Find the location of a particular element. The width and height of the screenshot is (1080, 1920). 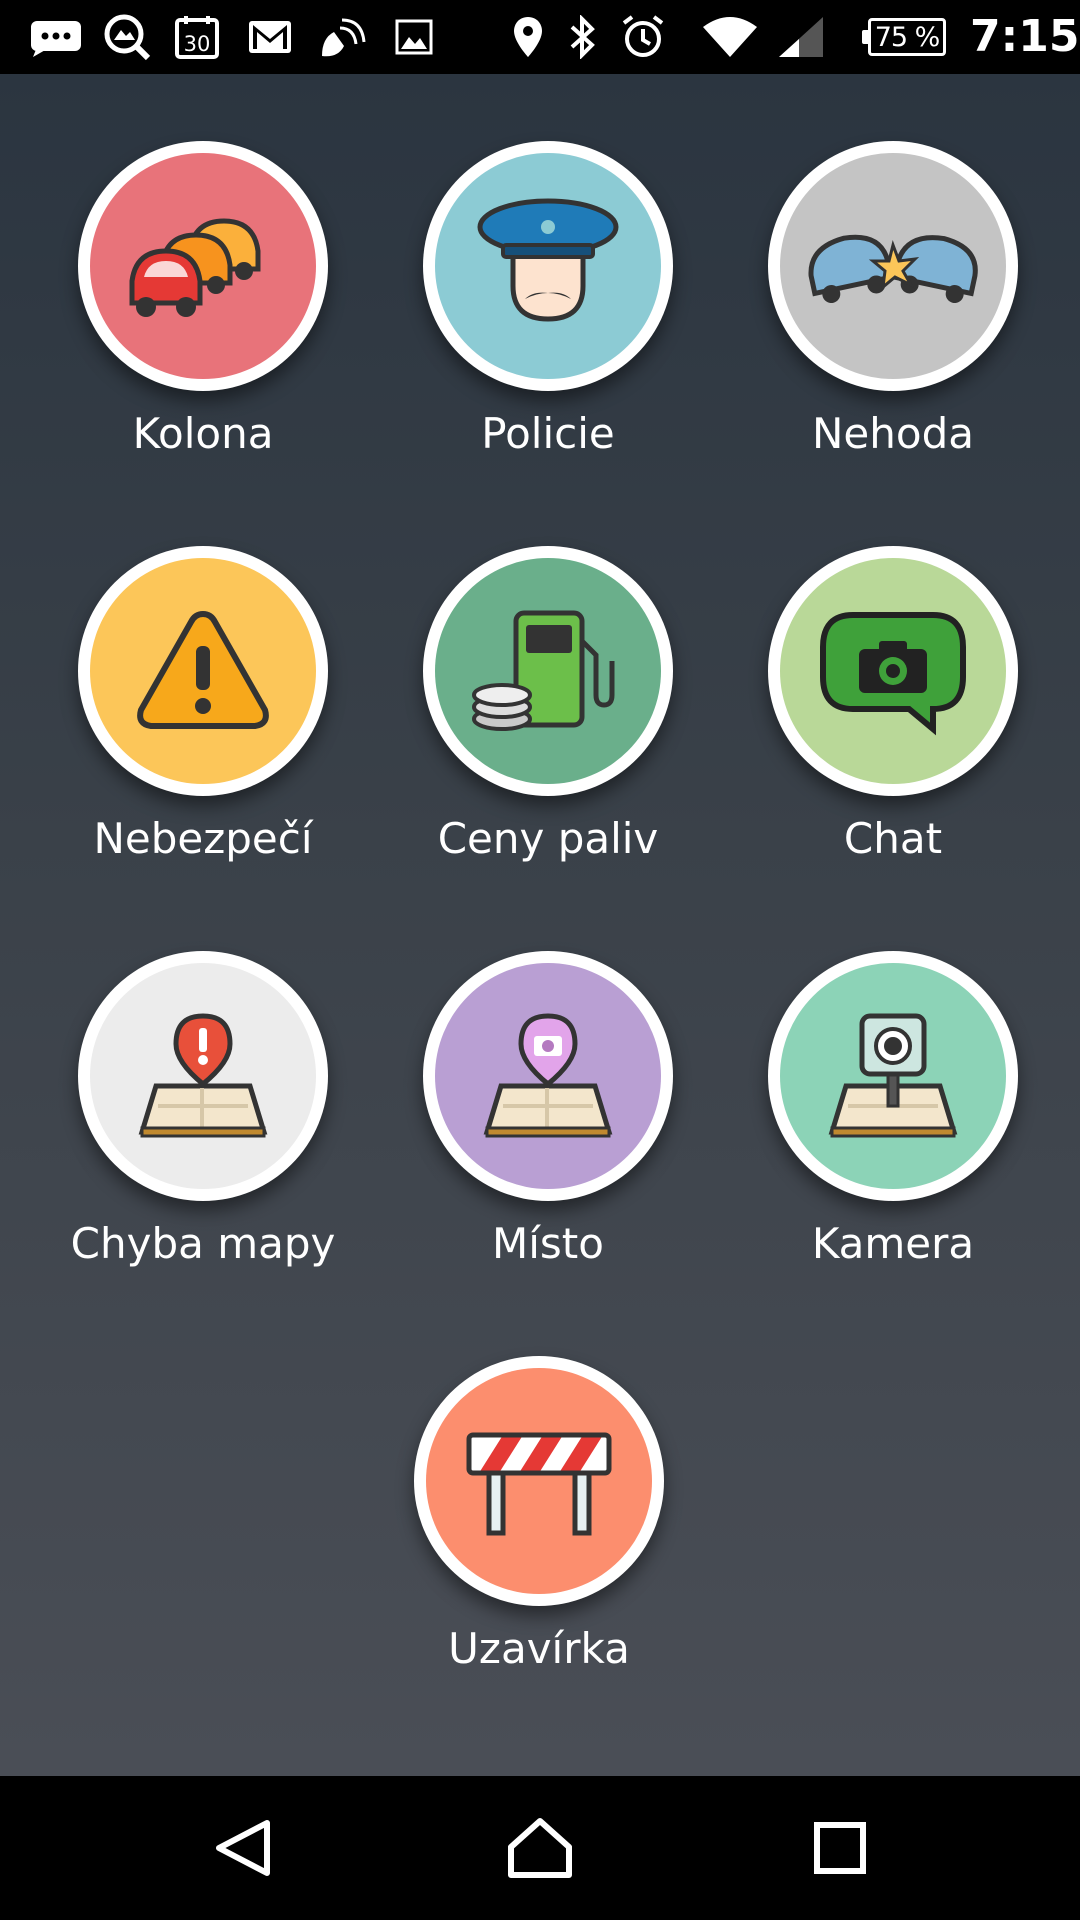

place-icon is located at coordinates (548, 1076).